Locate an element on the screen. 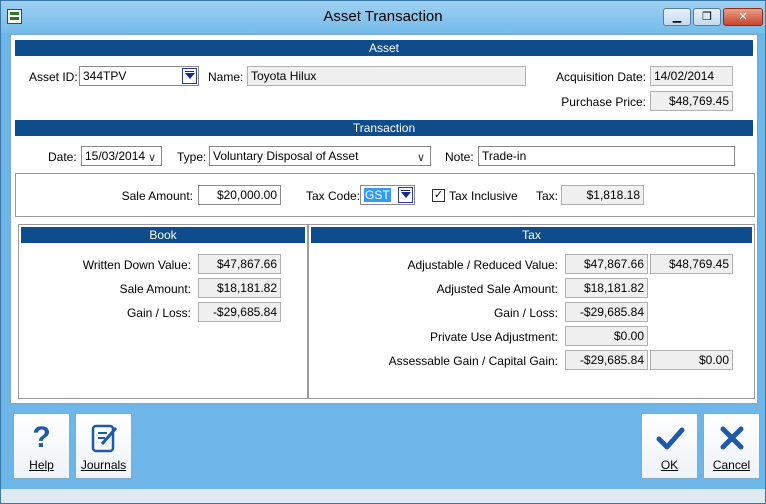 This screenshot has width=766, height=504. book-sale-amount-label: Sale Amount: is located at coordinates (155, 289).